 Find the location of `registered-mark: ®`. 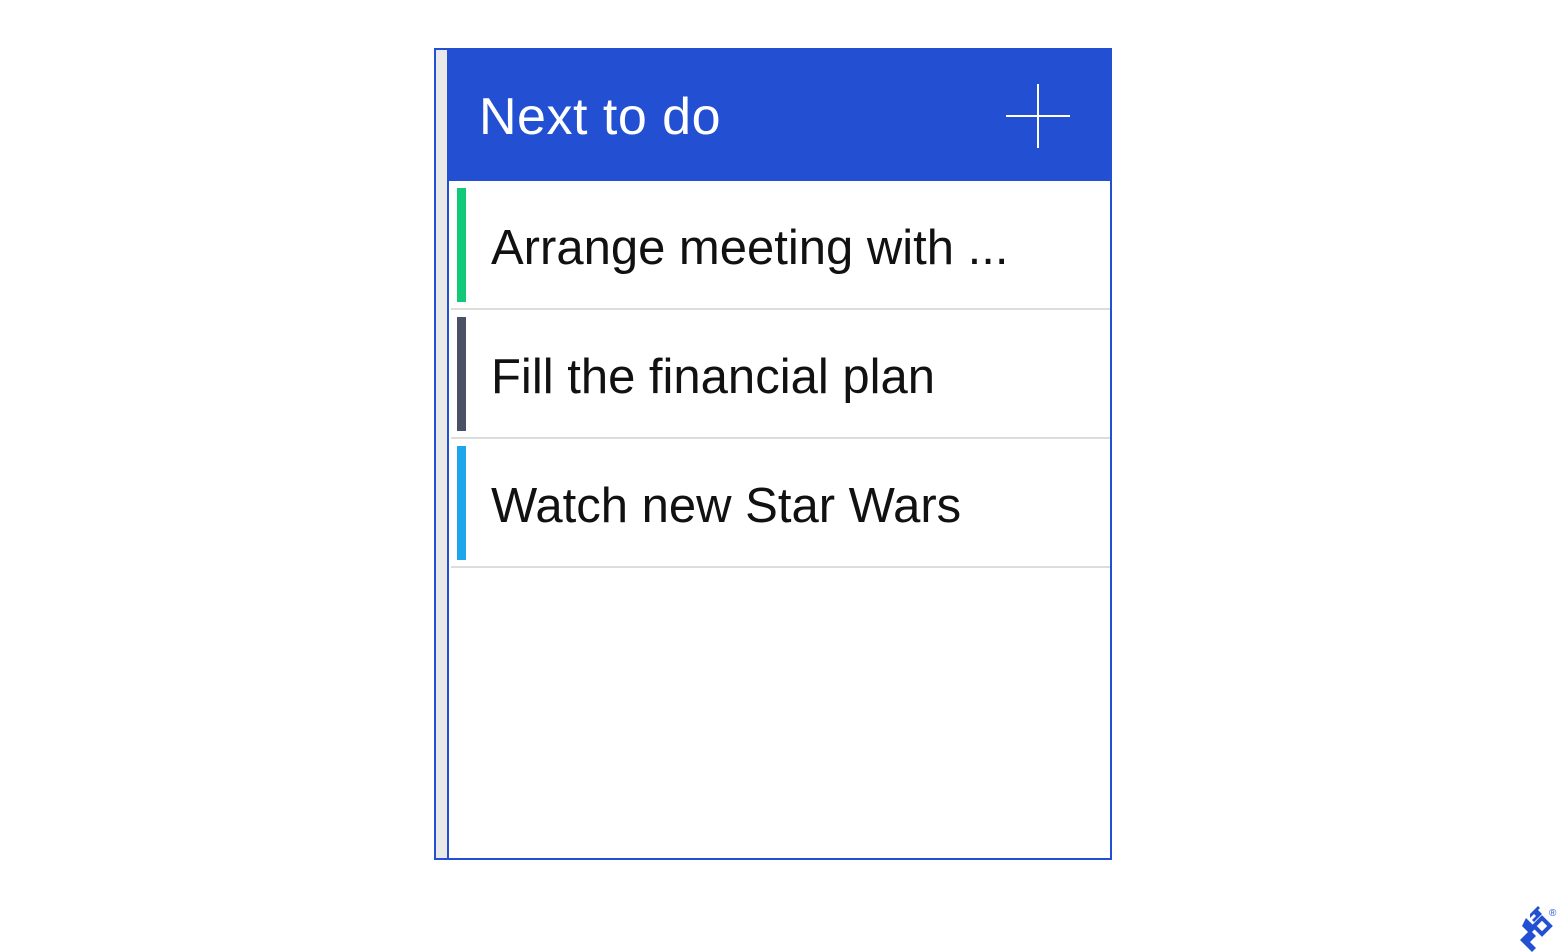

registered-mark: ® is located at coordinates (1553, 913).